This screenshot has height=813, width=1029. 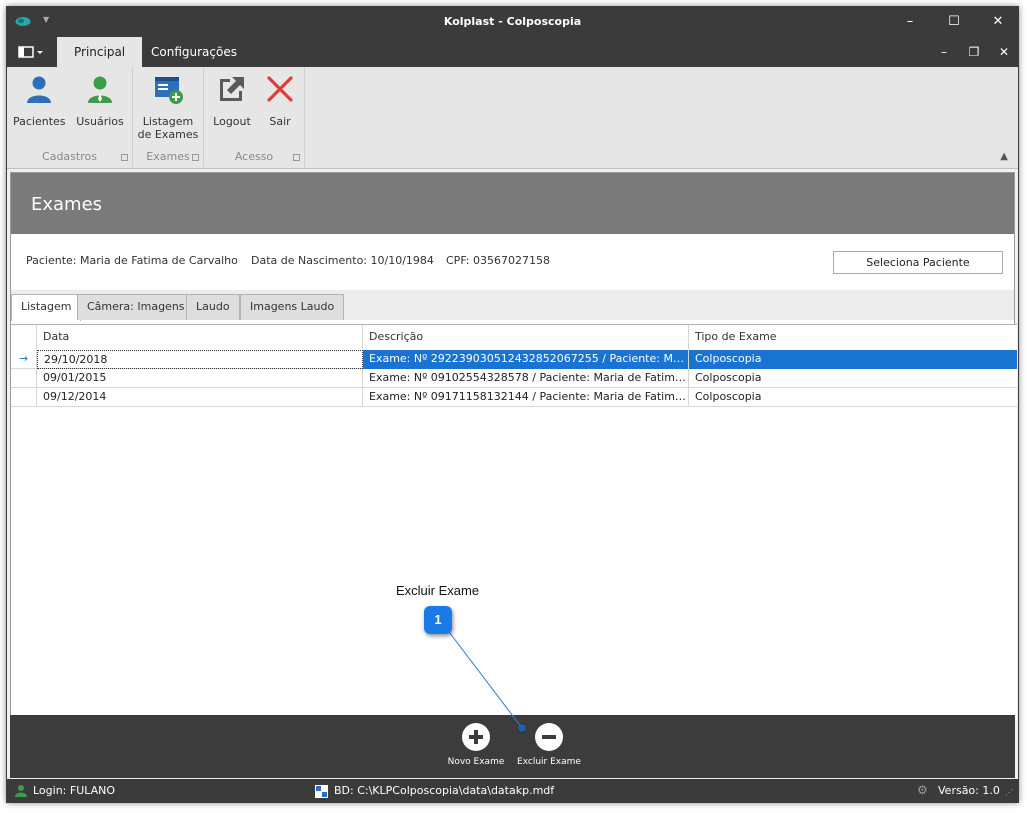 I want to click on novo-exame-label: Novo Exame, so click(x=476, y=762).